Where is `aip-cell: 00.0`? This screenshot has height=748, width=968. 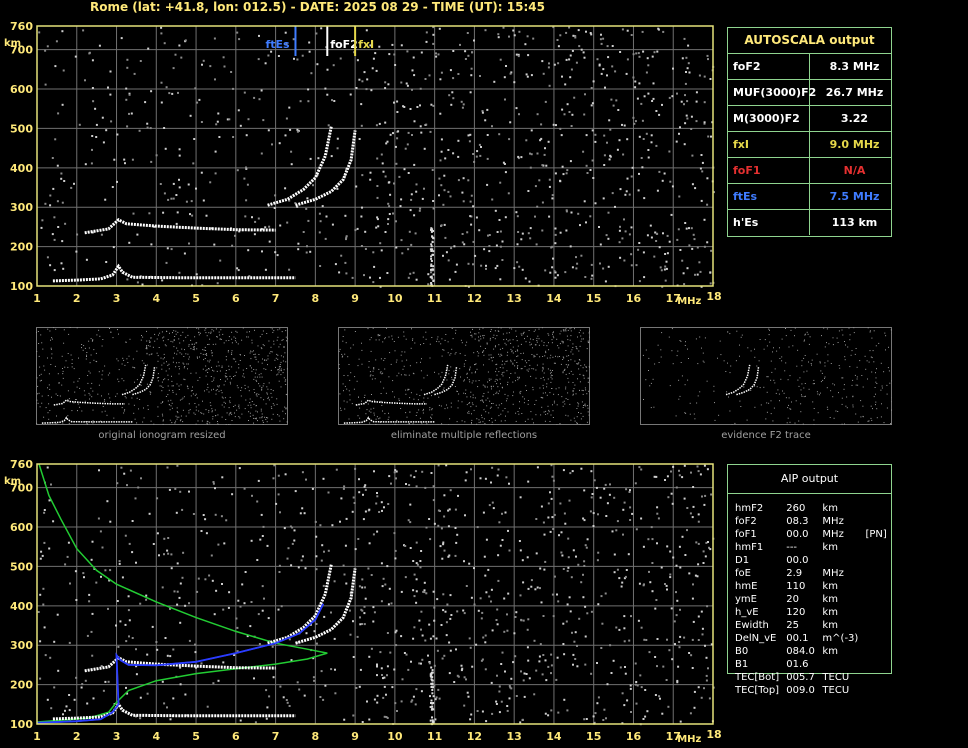 aip-cell: 00.0 is located at coordinates (797, 560).